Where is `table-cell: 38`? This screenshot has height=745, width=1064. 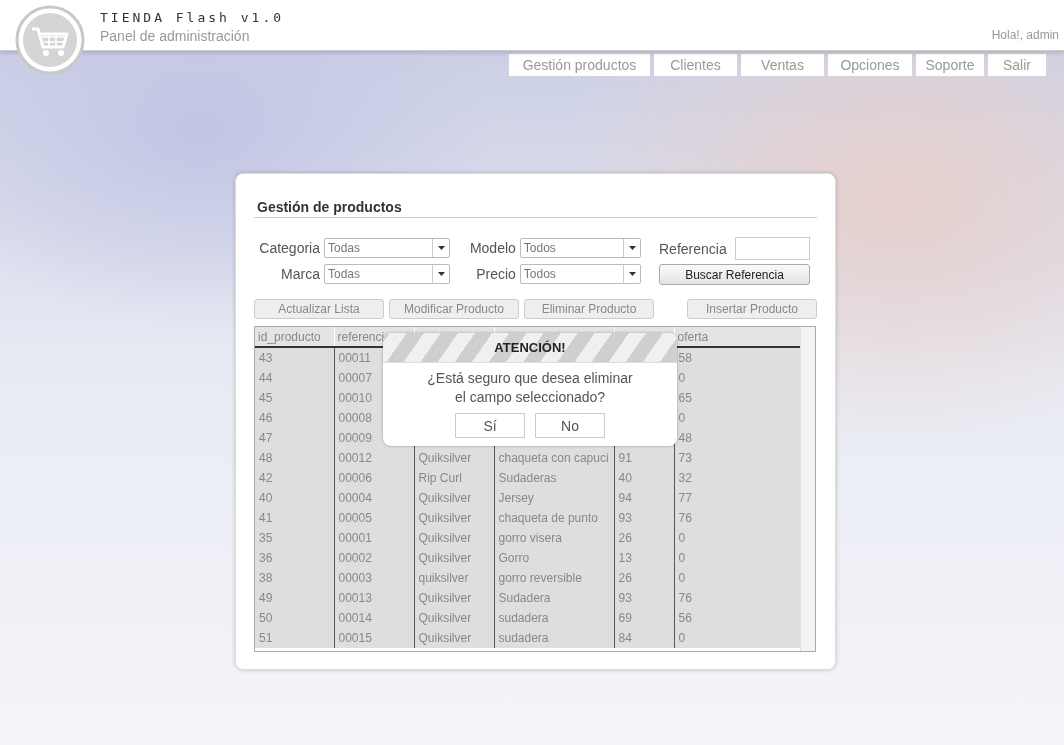 table-cell: 38 is located at coordinates (266, 578).